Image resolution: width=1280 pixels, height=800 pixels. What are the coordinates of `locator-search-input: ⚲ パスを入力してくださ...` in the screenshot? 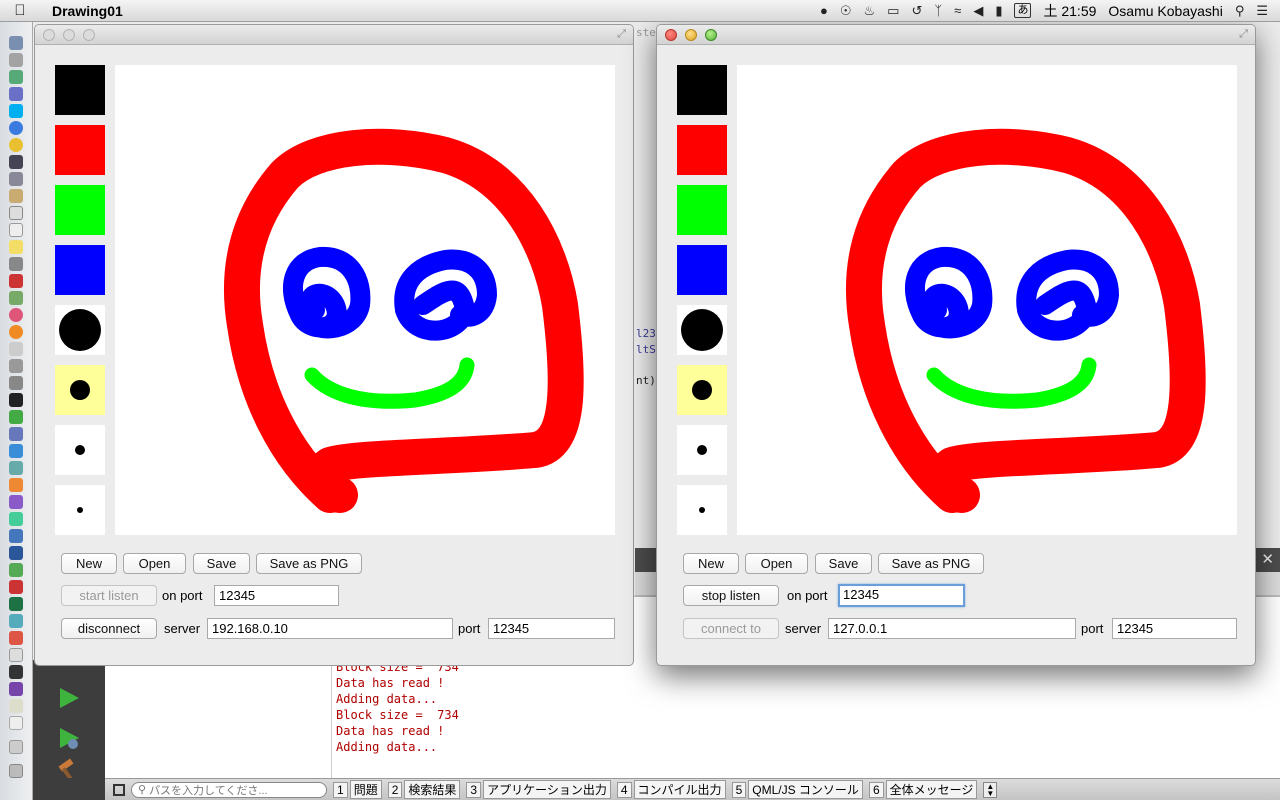 It's located at (229, 789).